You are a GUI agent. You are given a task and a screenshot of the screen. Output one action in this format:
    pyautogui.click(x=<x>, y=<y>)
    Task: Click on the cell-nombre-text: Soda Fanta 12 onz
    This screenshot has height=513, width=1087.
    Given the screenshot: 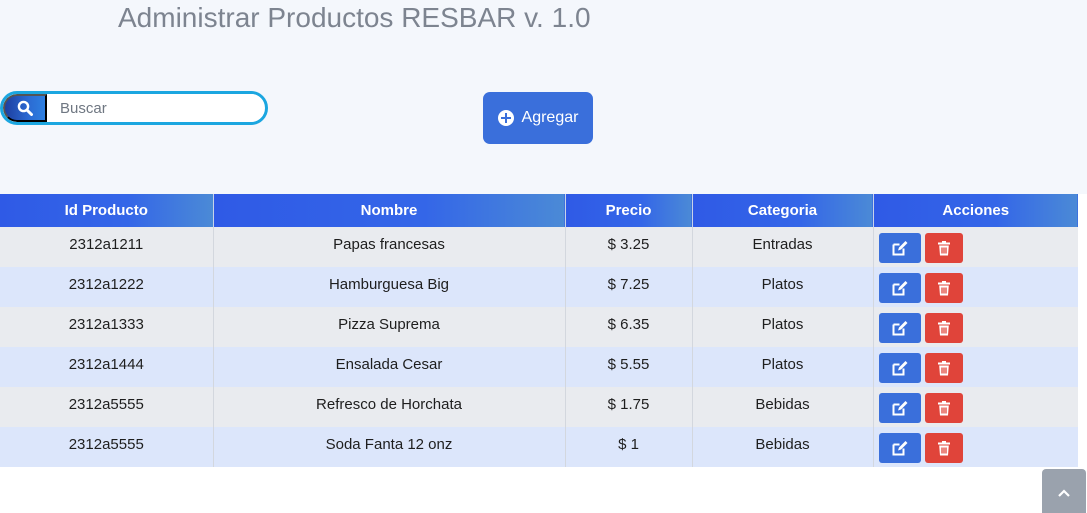 What is the action you would take?
    pyautogui.click(x=389, y=444)
    